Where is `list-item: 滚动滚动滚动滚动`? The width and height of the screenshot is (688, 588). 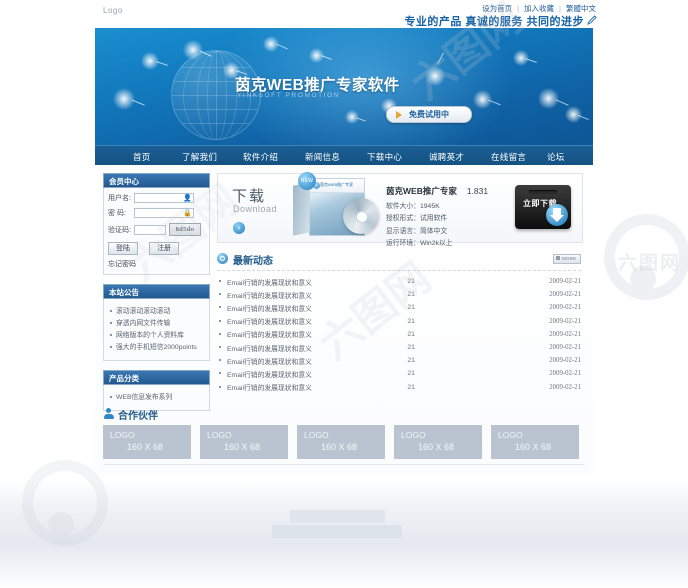
list-item: 滚动滚动滚动滚动 is located at coordinates (156, 311).